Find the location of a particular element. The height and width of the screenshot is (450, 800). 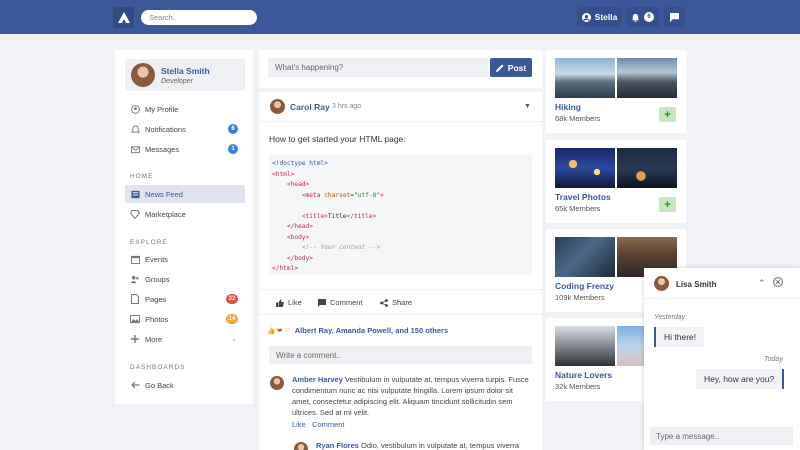

profile-name: Stella Smith is located at coordinates (185, 71).